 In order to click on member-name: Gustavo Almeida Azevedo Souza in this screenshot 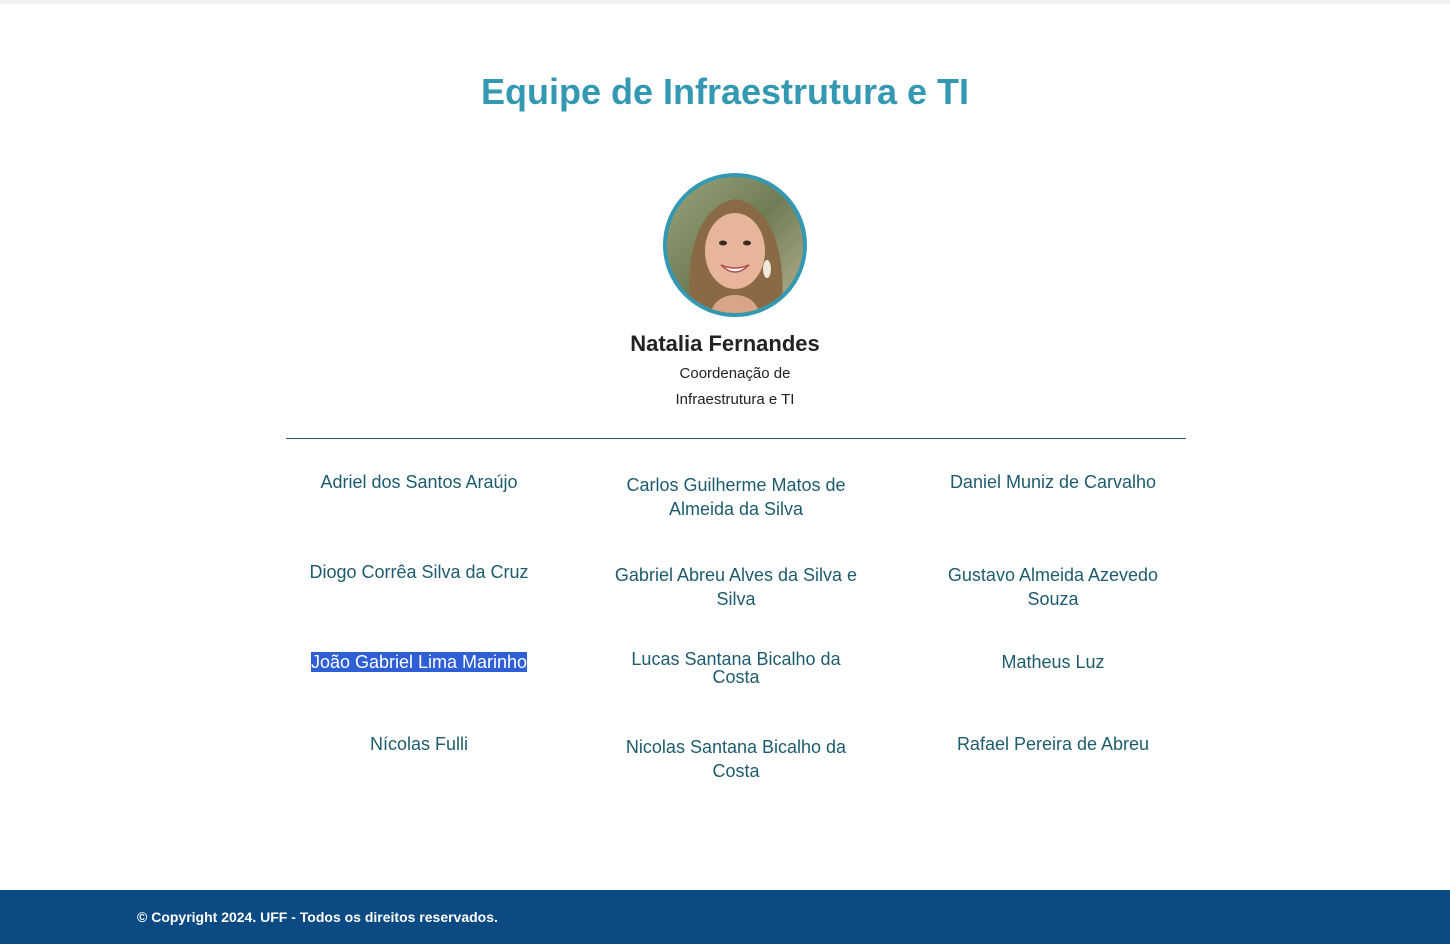, I will do `click(1053, 587)`.